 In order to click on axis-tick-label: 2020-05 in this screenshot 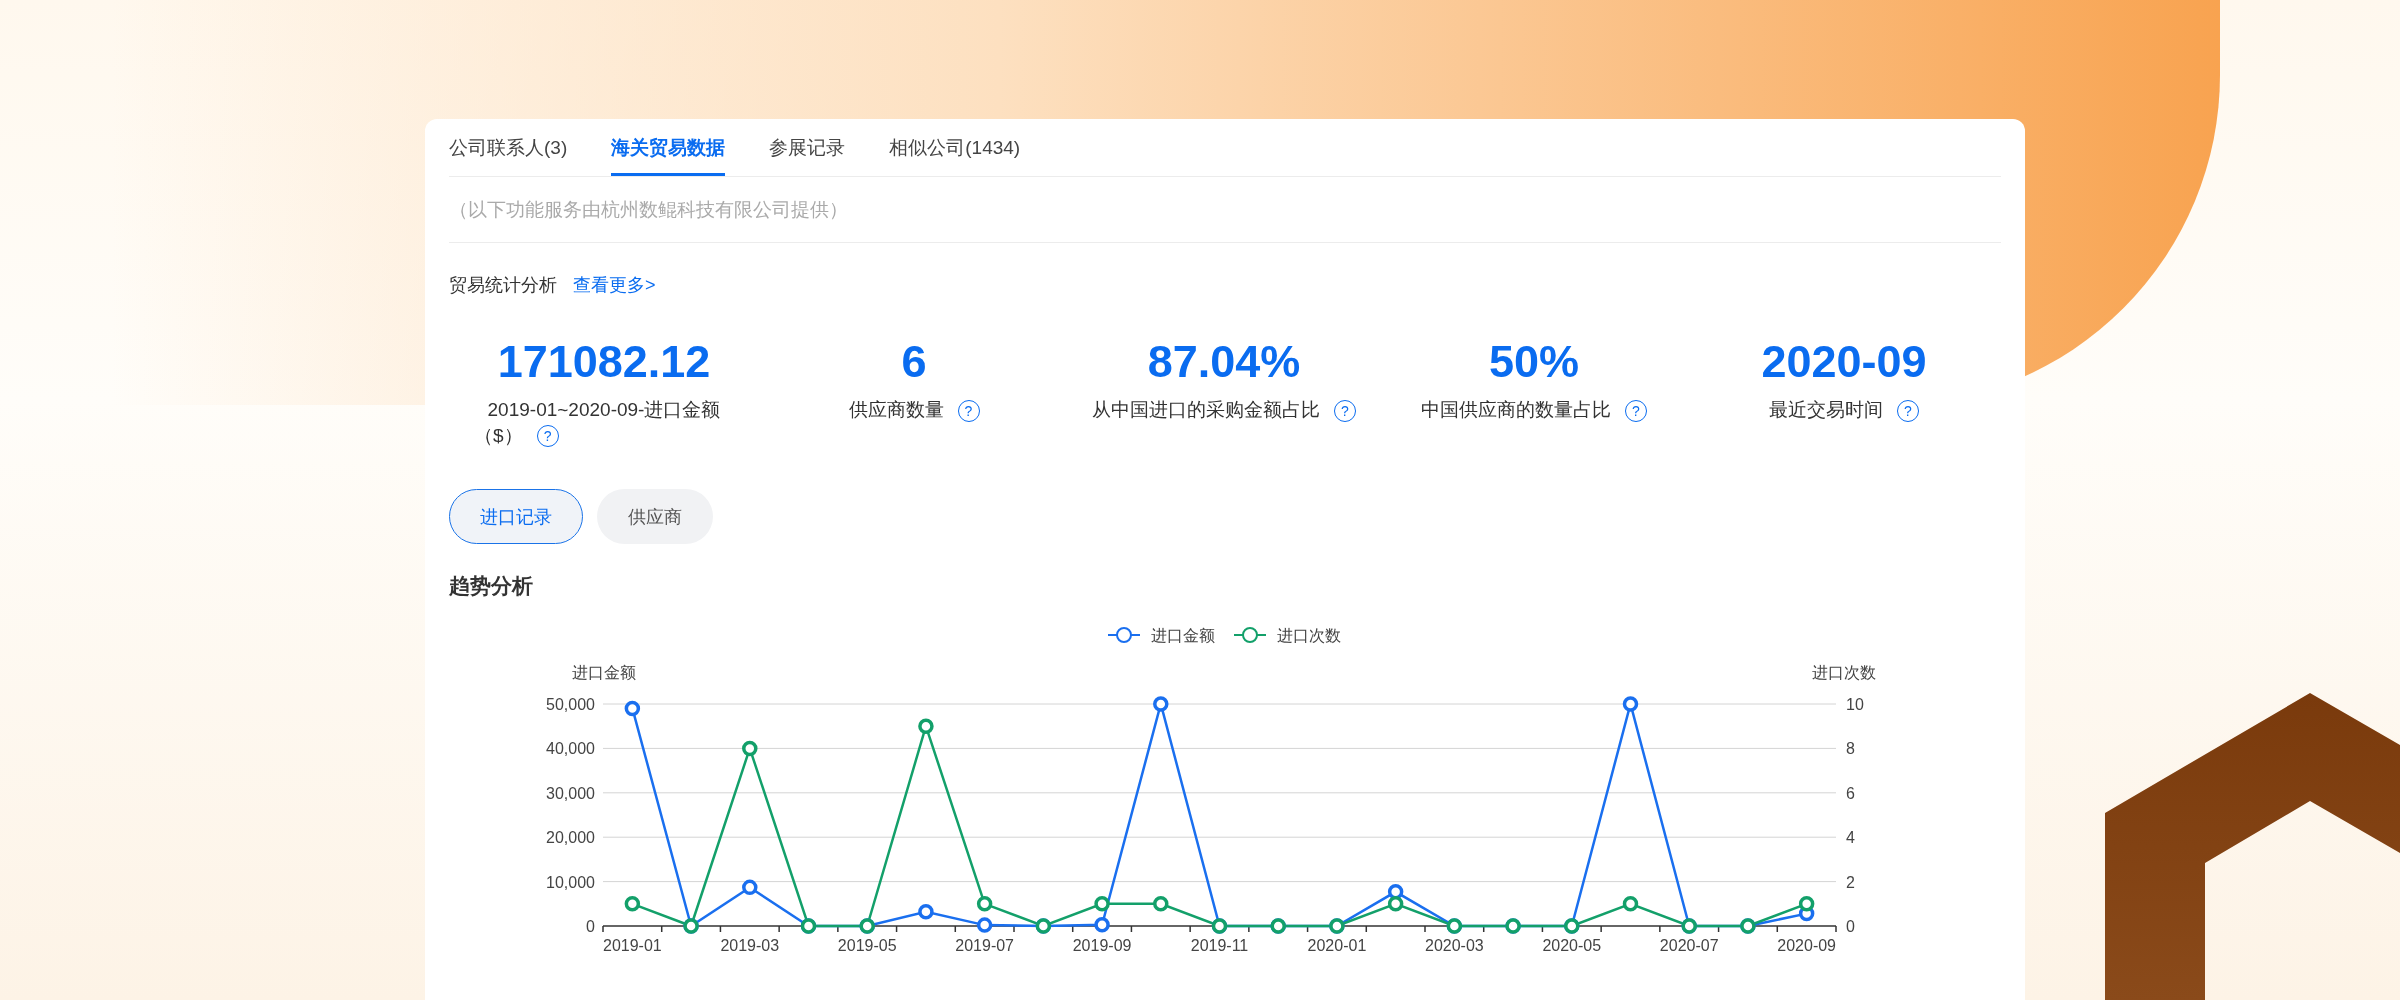, I will do `click(1572, 945)`.